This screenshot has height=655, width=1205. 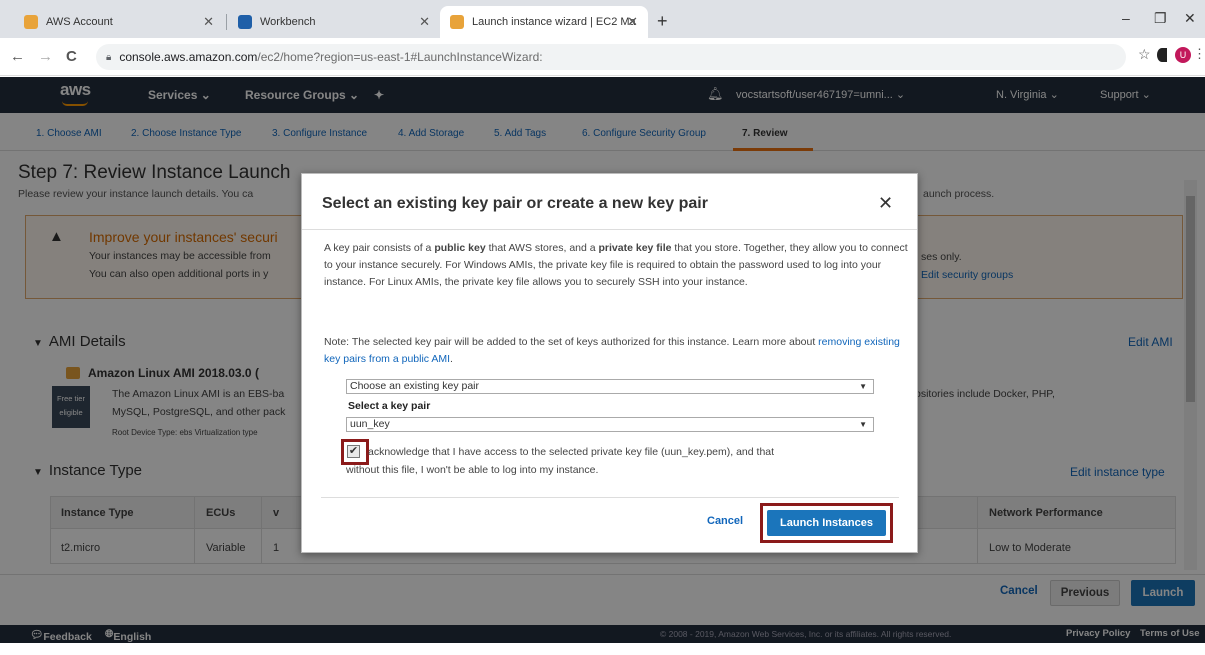 What do you see at coordinates (554, 22) in the screenshot?
I see `tab-title: Launch instance wizard | EC2 Ma` at bounding box center [554, 22].